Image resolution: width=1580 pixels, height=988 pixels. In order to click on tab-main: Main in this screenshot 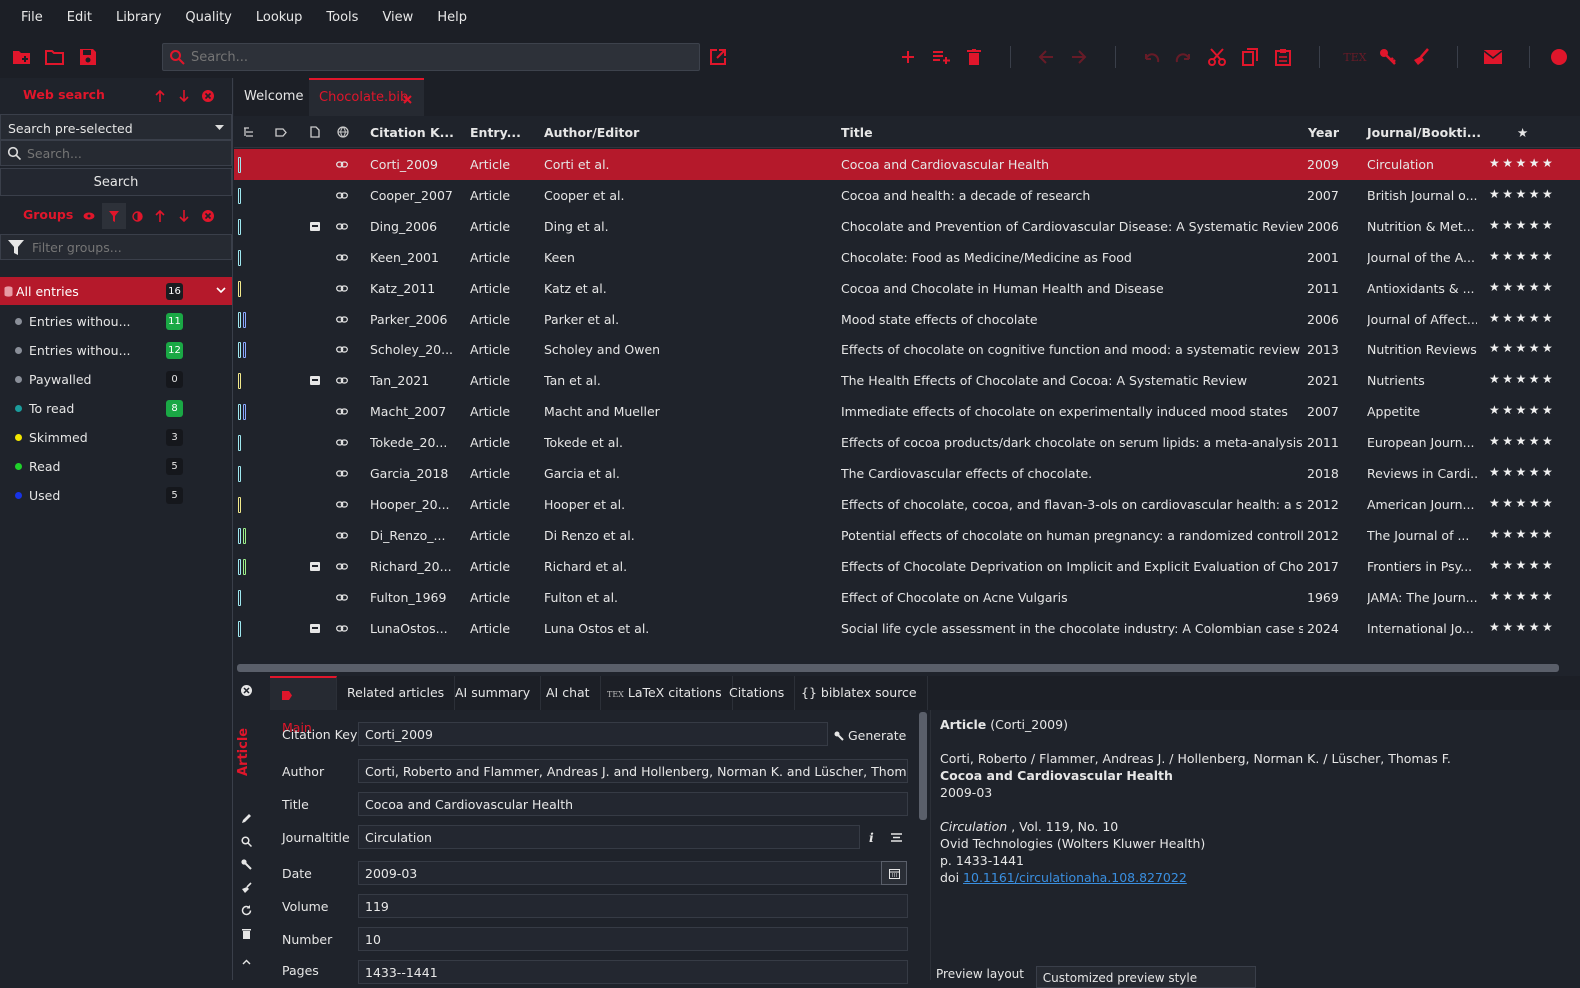, I will do `click(303, 705)`.